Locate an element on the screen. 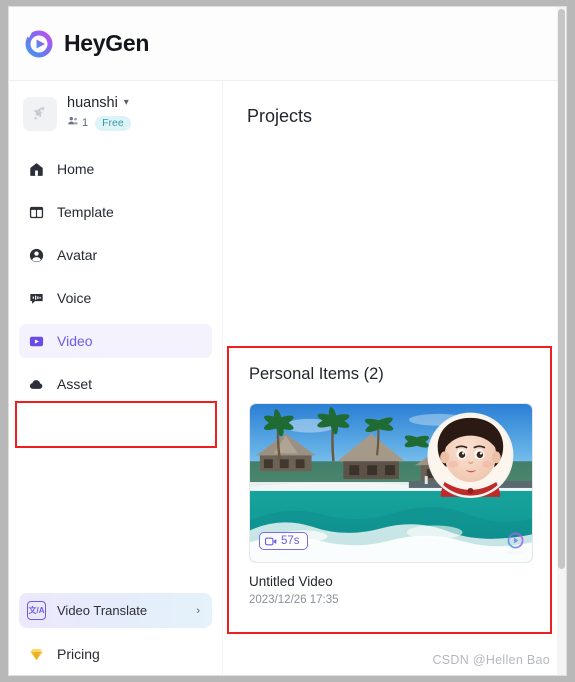 The image size is (575, 682). sidebar-item-label: Template is located at coordinates (85, 212).